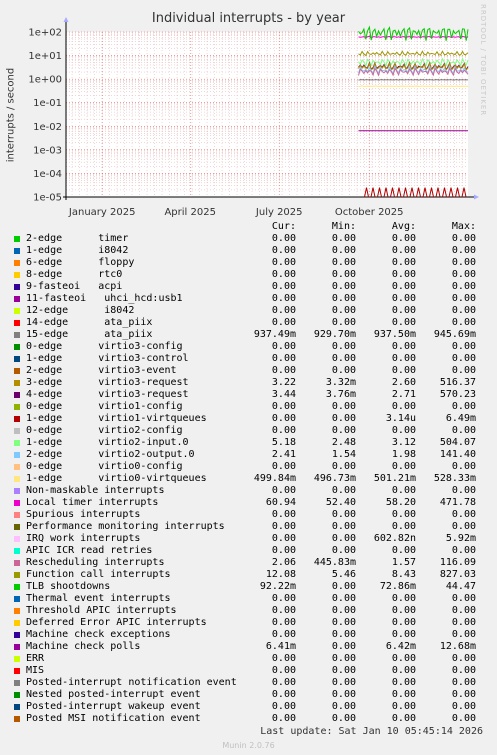 The image size is (497, 755). Describe the element at coordinates (131, 682) in the screenshot. I see `legend-series-name: Posted-interrupt notification event` at that location.